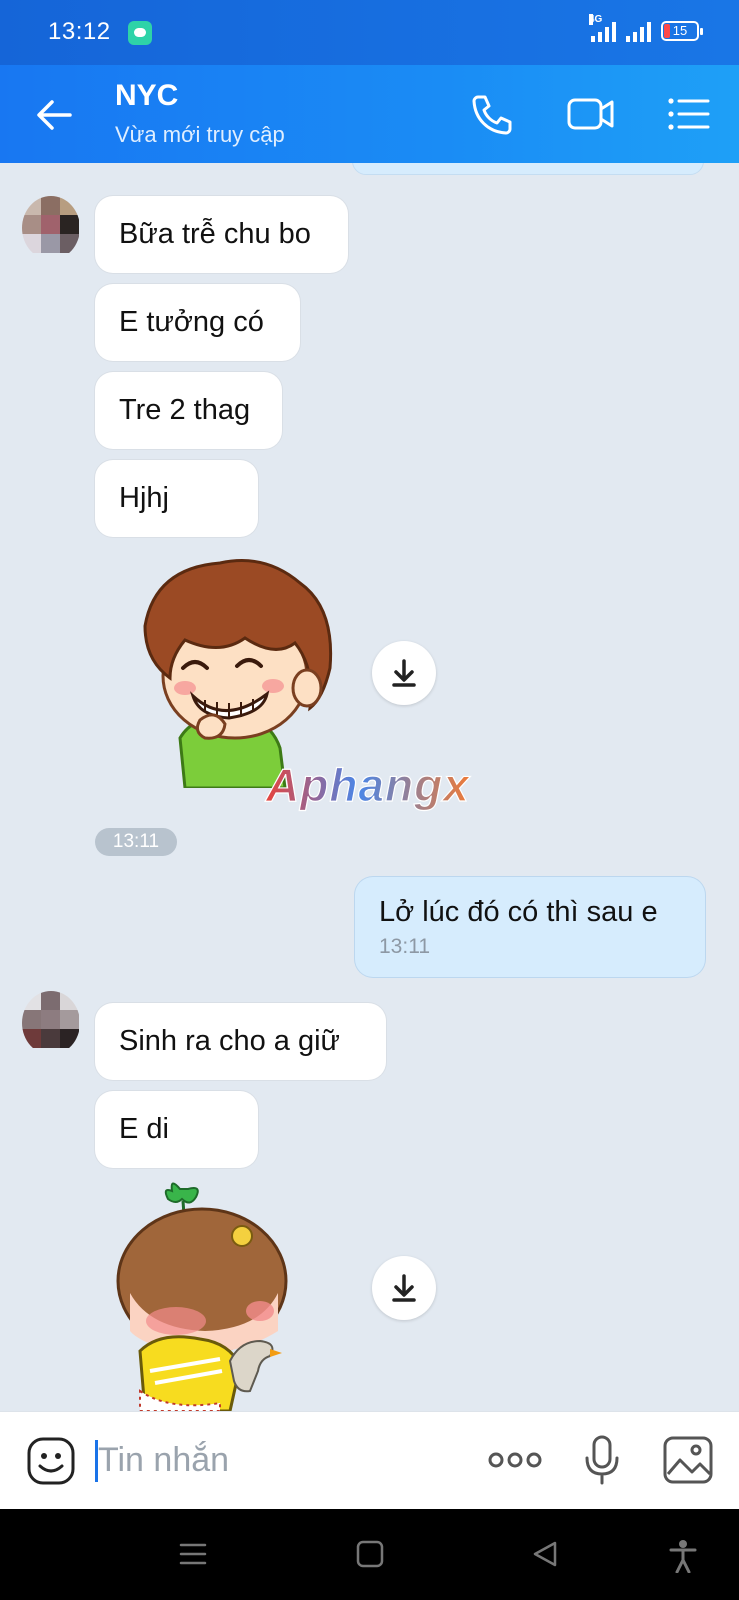  I want to click on status-time: 13:12, so click(79, 31).